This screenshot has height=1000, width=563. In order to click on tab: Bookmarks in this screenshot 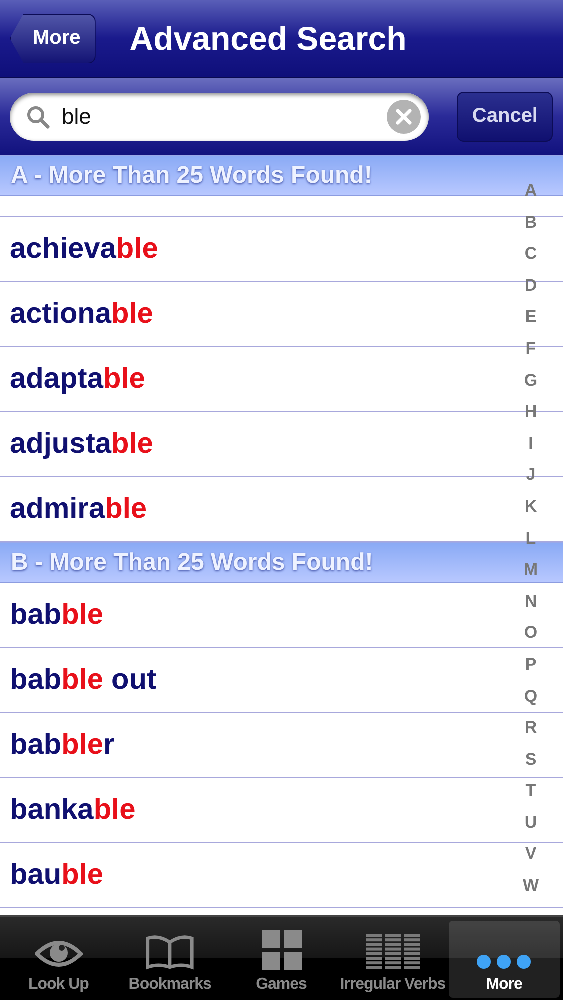, I will do `click(170, 959)`.